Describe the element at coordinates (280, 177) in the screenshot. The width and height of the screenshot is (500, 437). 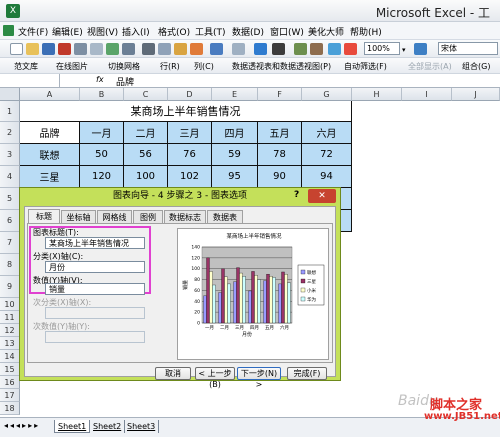
I see `value-cell: 90` at that location.